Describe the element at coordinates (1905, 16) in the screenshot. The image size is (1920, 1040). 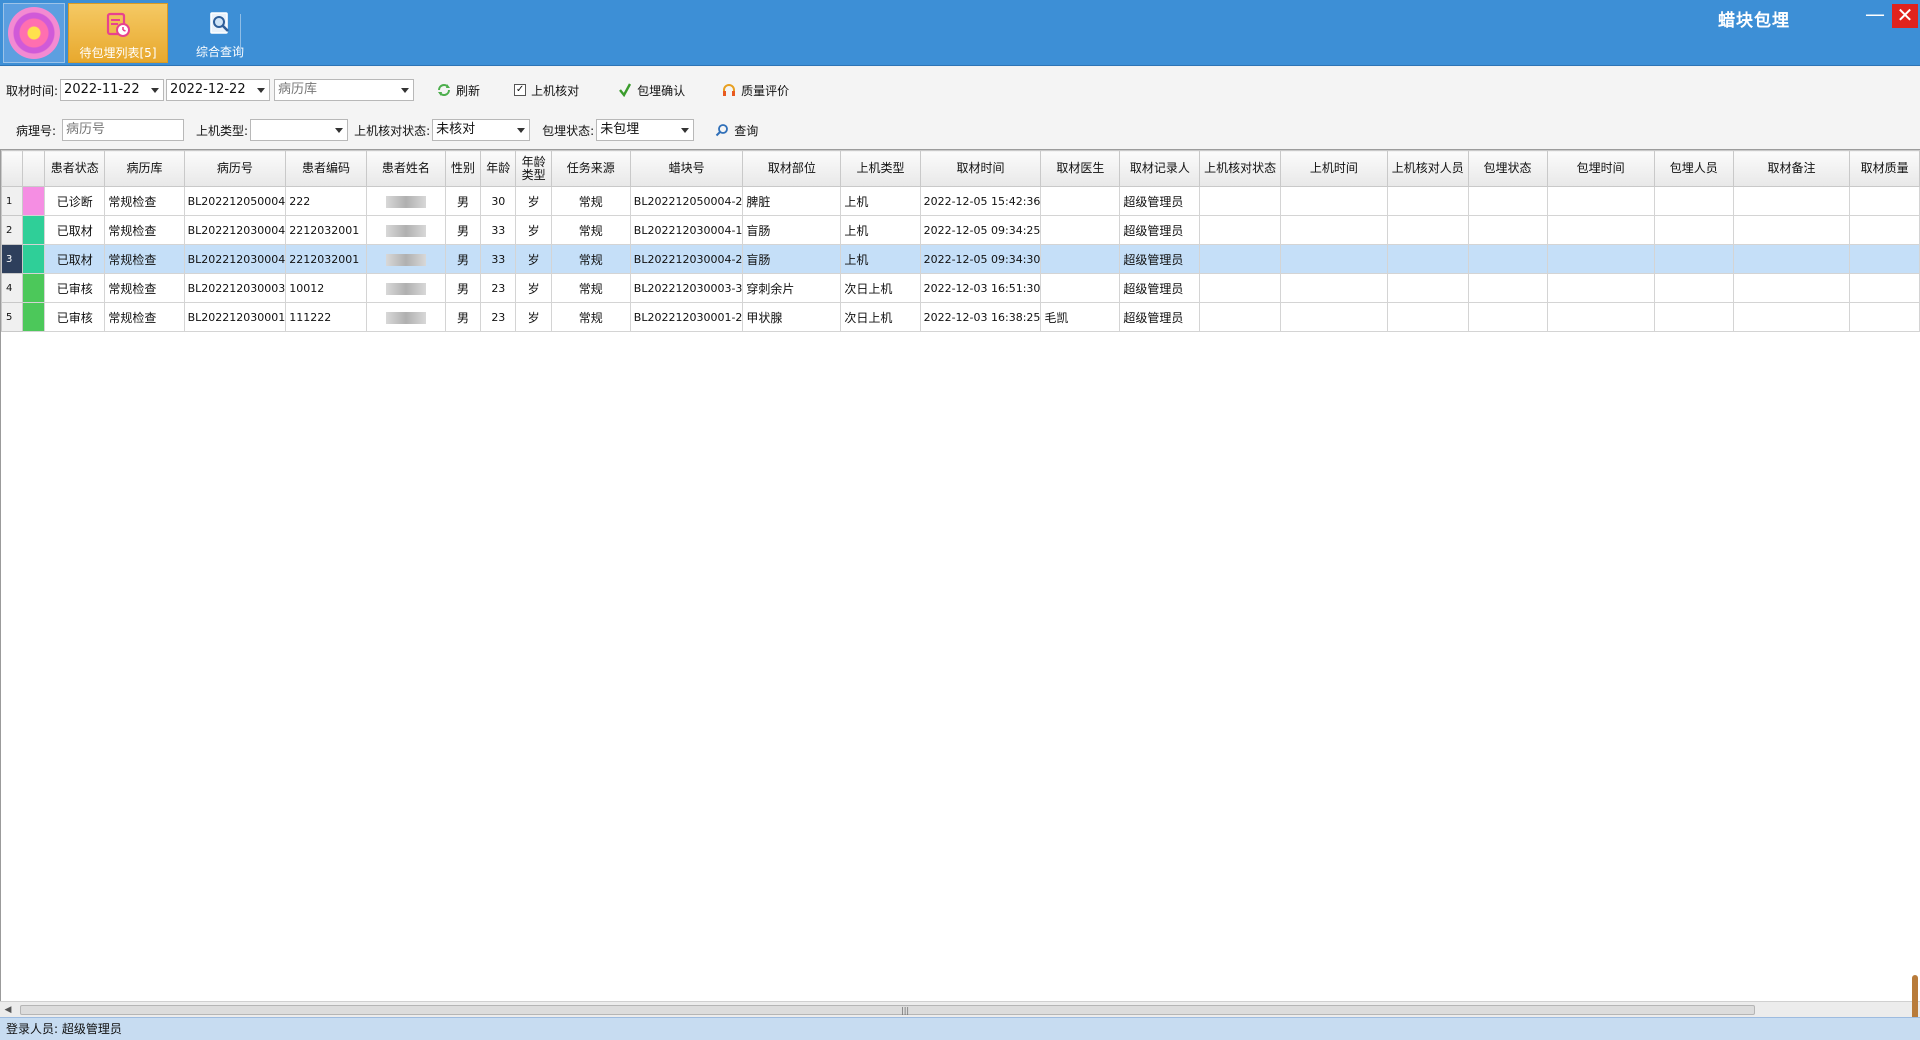
I see `close-button: ✕` at that location.